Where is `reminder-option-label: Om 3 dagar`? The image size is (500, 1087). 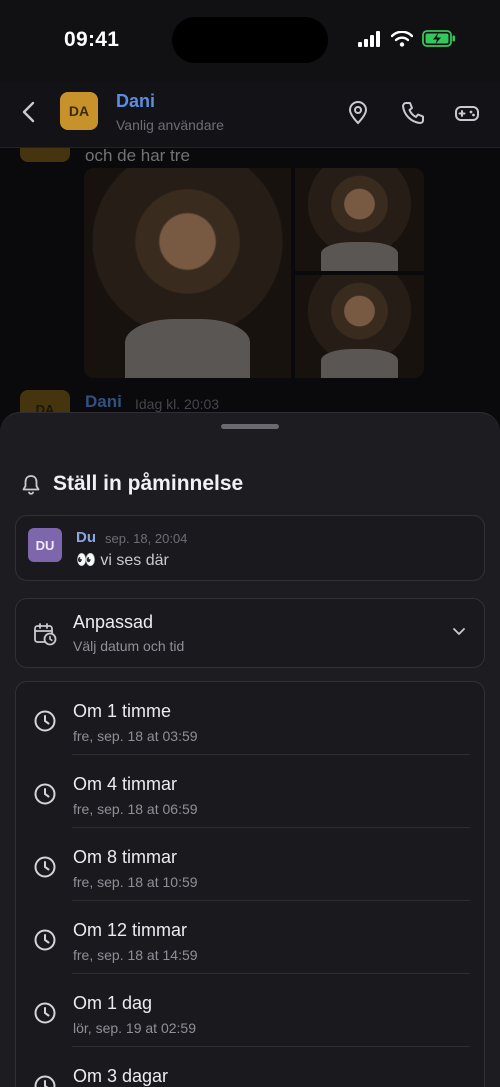
reminder-option-label: Om 3 dagar is located at coordinates (121, 1076).